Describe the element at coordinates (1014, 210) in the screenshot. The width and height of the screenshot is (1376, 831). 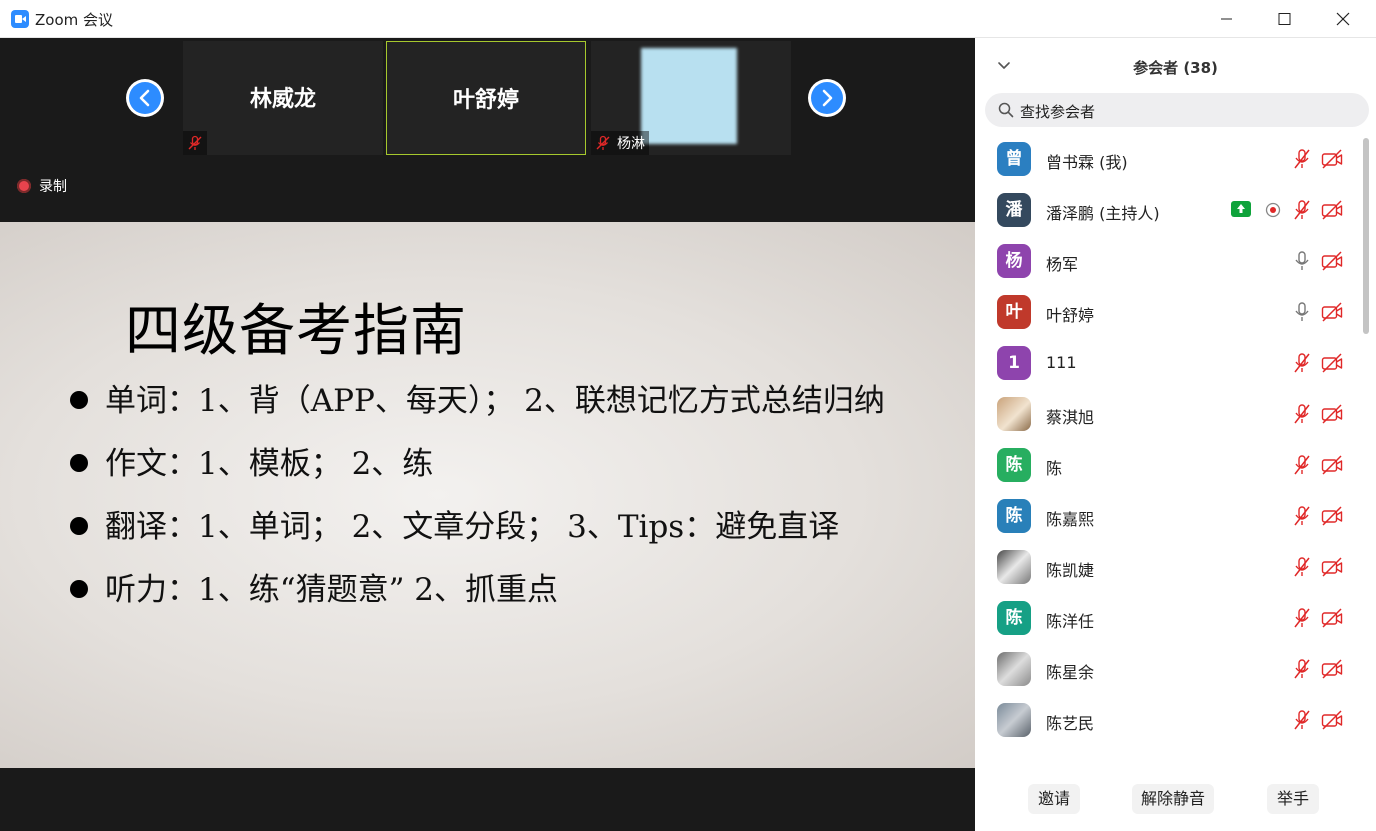
I see `avatar: 潘` at that location.